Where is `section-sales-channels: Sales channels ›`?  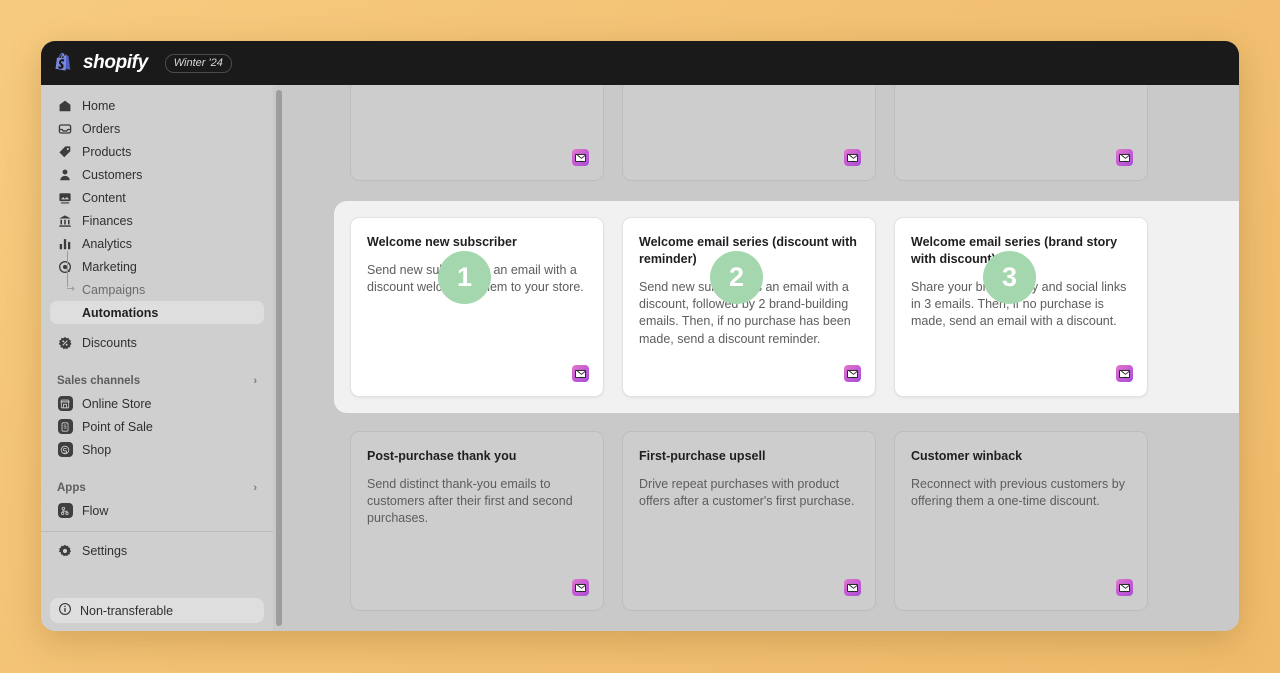 section-sales-channels: Sales channels › is located at coordinates (157, 381).